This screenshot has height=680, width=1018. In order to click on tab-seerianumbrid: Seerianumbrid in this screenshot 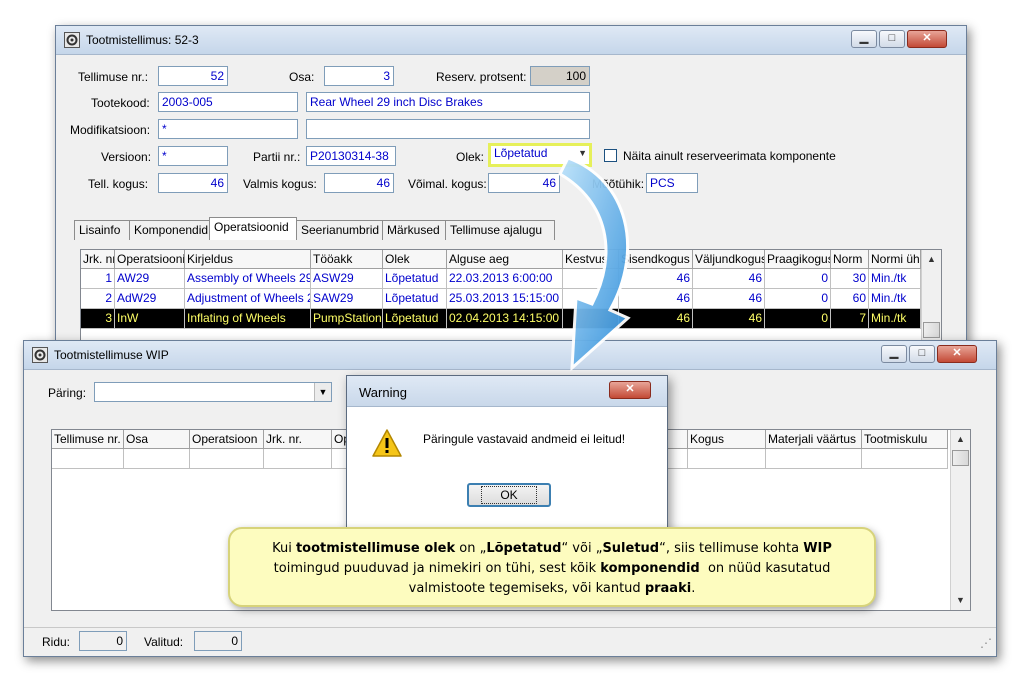, I will do `click(339, 230)`.